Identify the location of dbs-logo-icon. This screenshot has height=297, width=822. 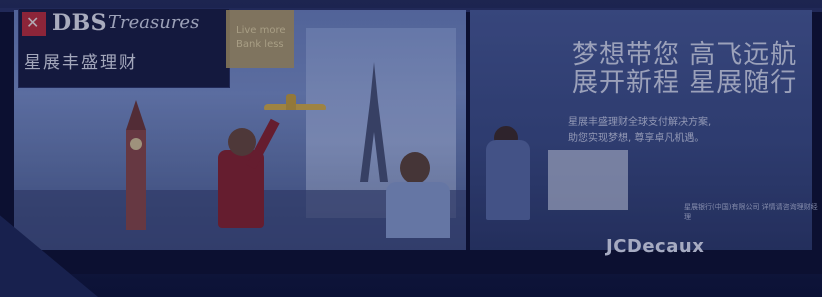
(34, 24).